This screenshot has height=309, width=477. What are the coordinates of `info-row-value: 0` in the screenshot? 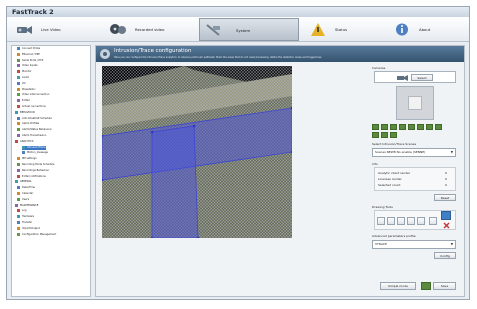 It's located at (446, 173).